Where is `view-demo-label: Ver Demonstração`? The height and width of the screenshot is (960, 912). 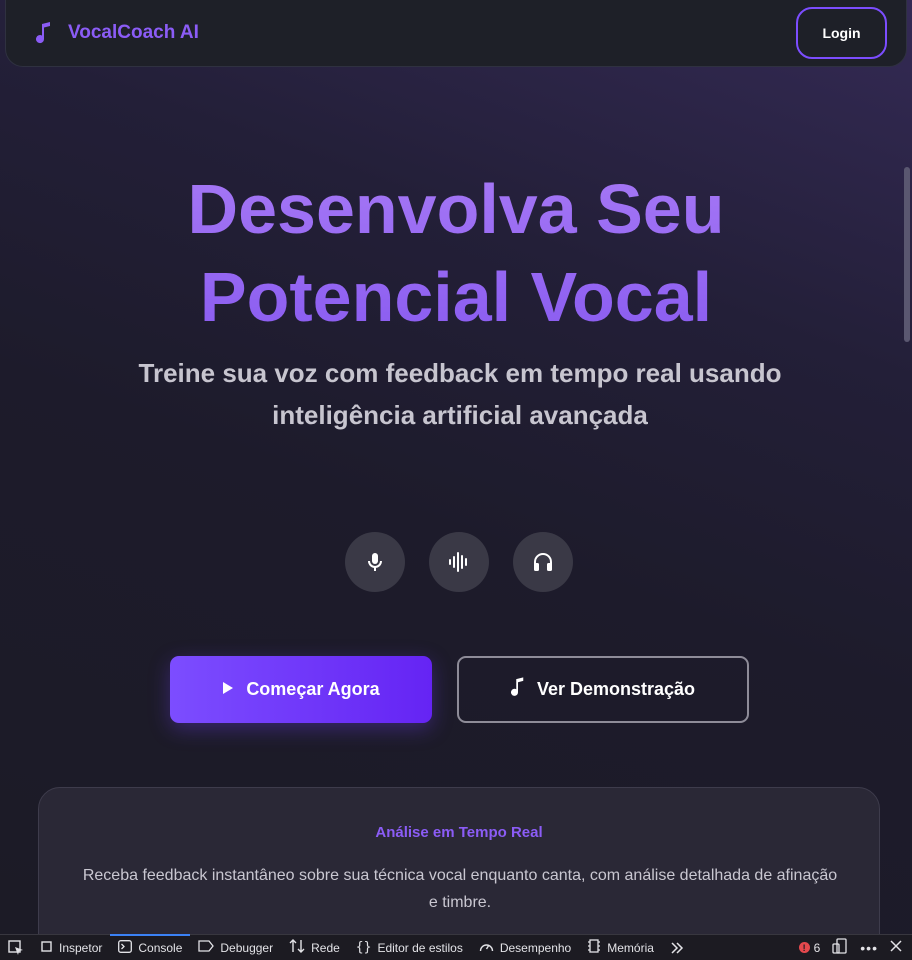 view-demo-label: Ver Demonstração is located at coordinates (616, 689).